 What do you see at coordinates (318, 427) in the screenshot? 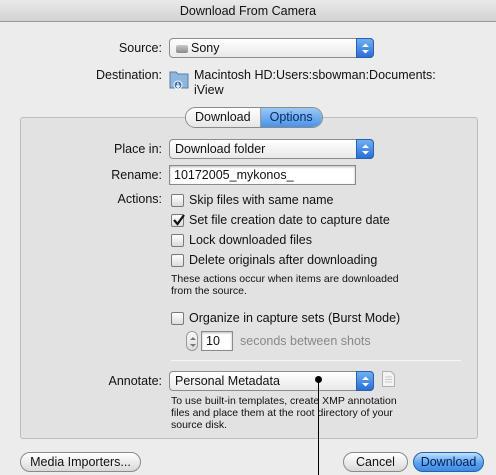
I see `callout-line` at bounding box center [318, 427].